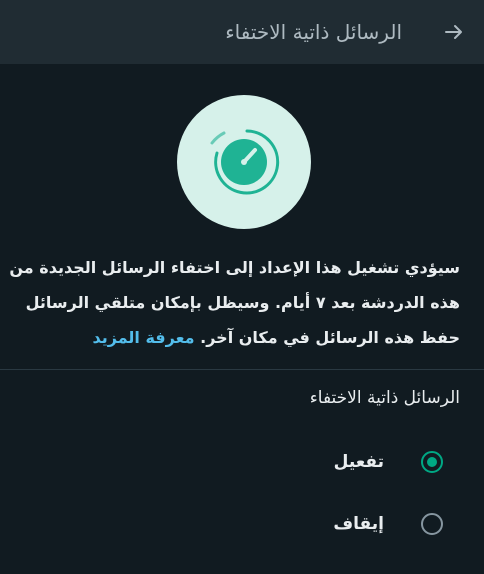  I want to click on timer-icon, so click(245, 162).